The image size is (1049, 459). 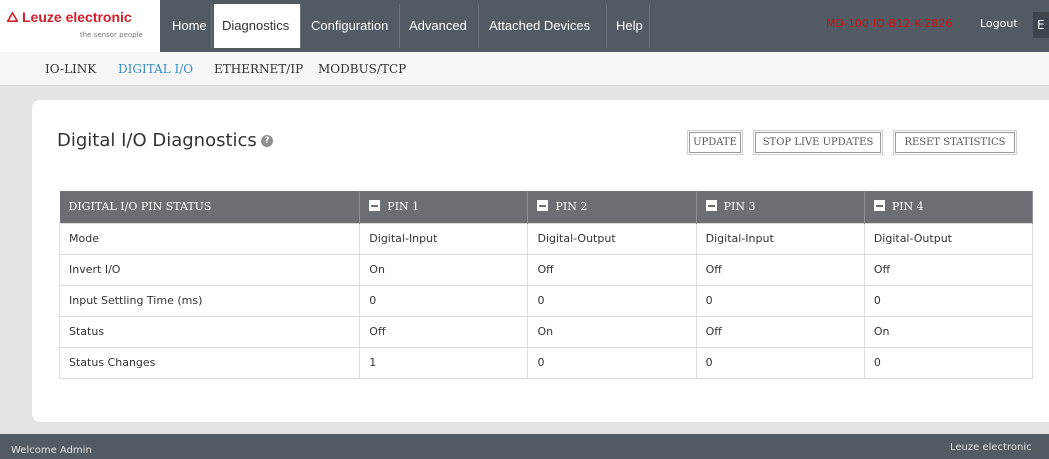 What do you see at coordinates (111, 35) in the screenshot?
I see `brand-tagline: the sensor people` at bounding box center [111, 35].